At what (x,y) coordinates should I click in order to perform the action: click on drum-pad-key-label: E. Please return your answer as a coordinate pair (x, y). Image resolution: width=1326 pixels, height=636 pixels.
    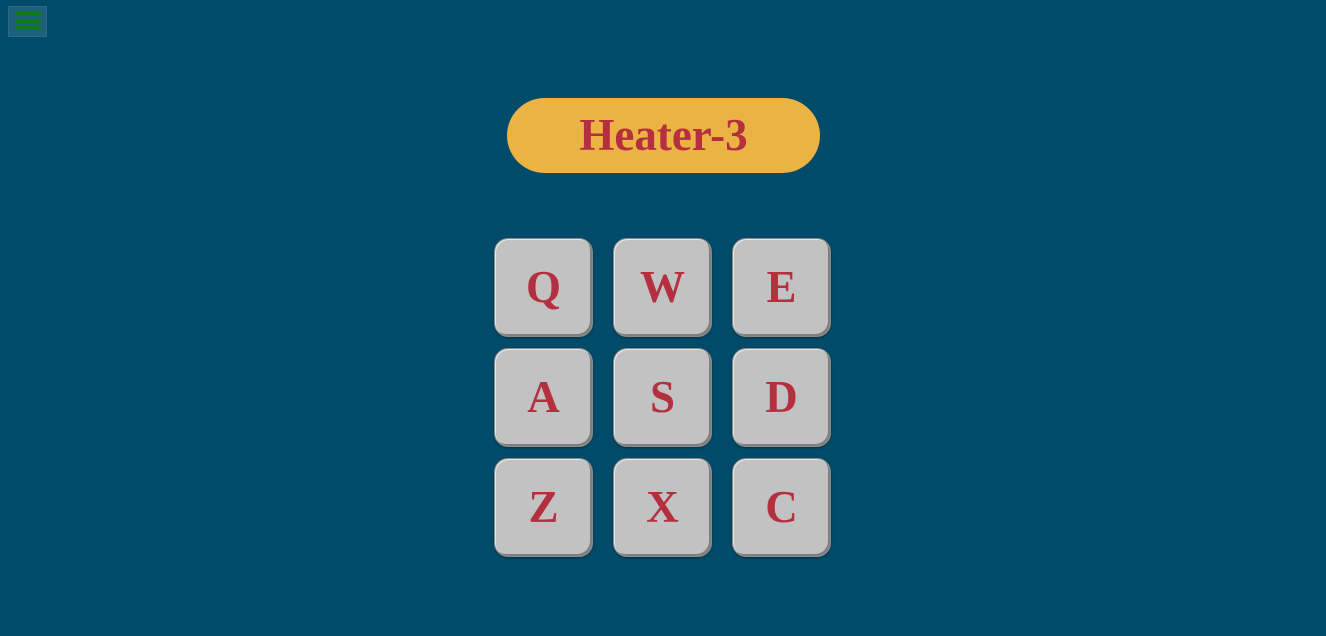
    Looking at the image, I should click on (781, 287).